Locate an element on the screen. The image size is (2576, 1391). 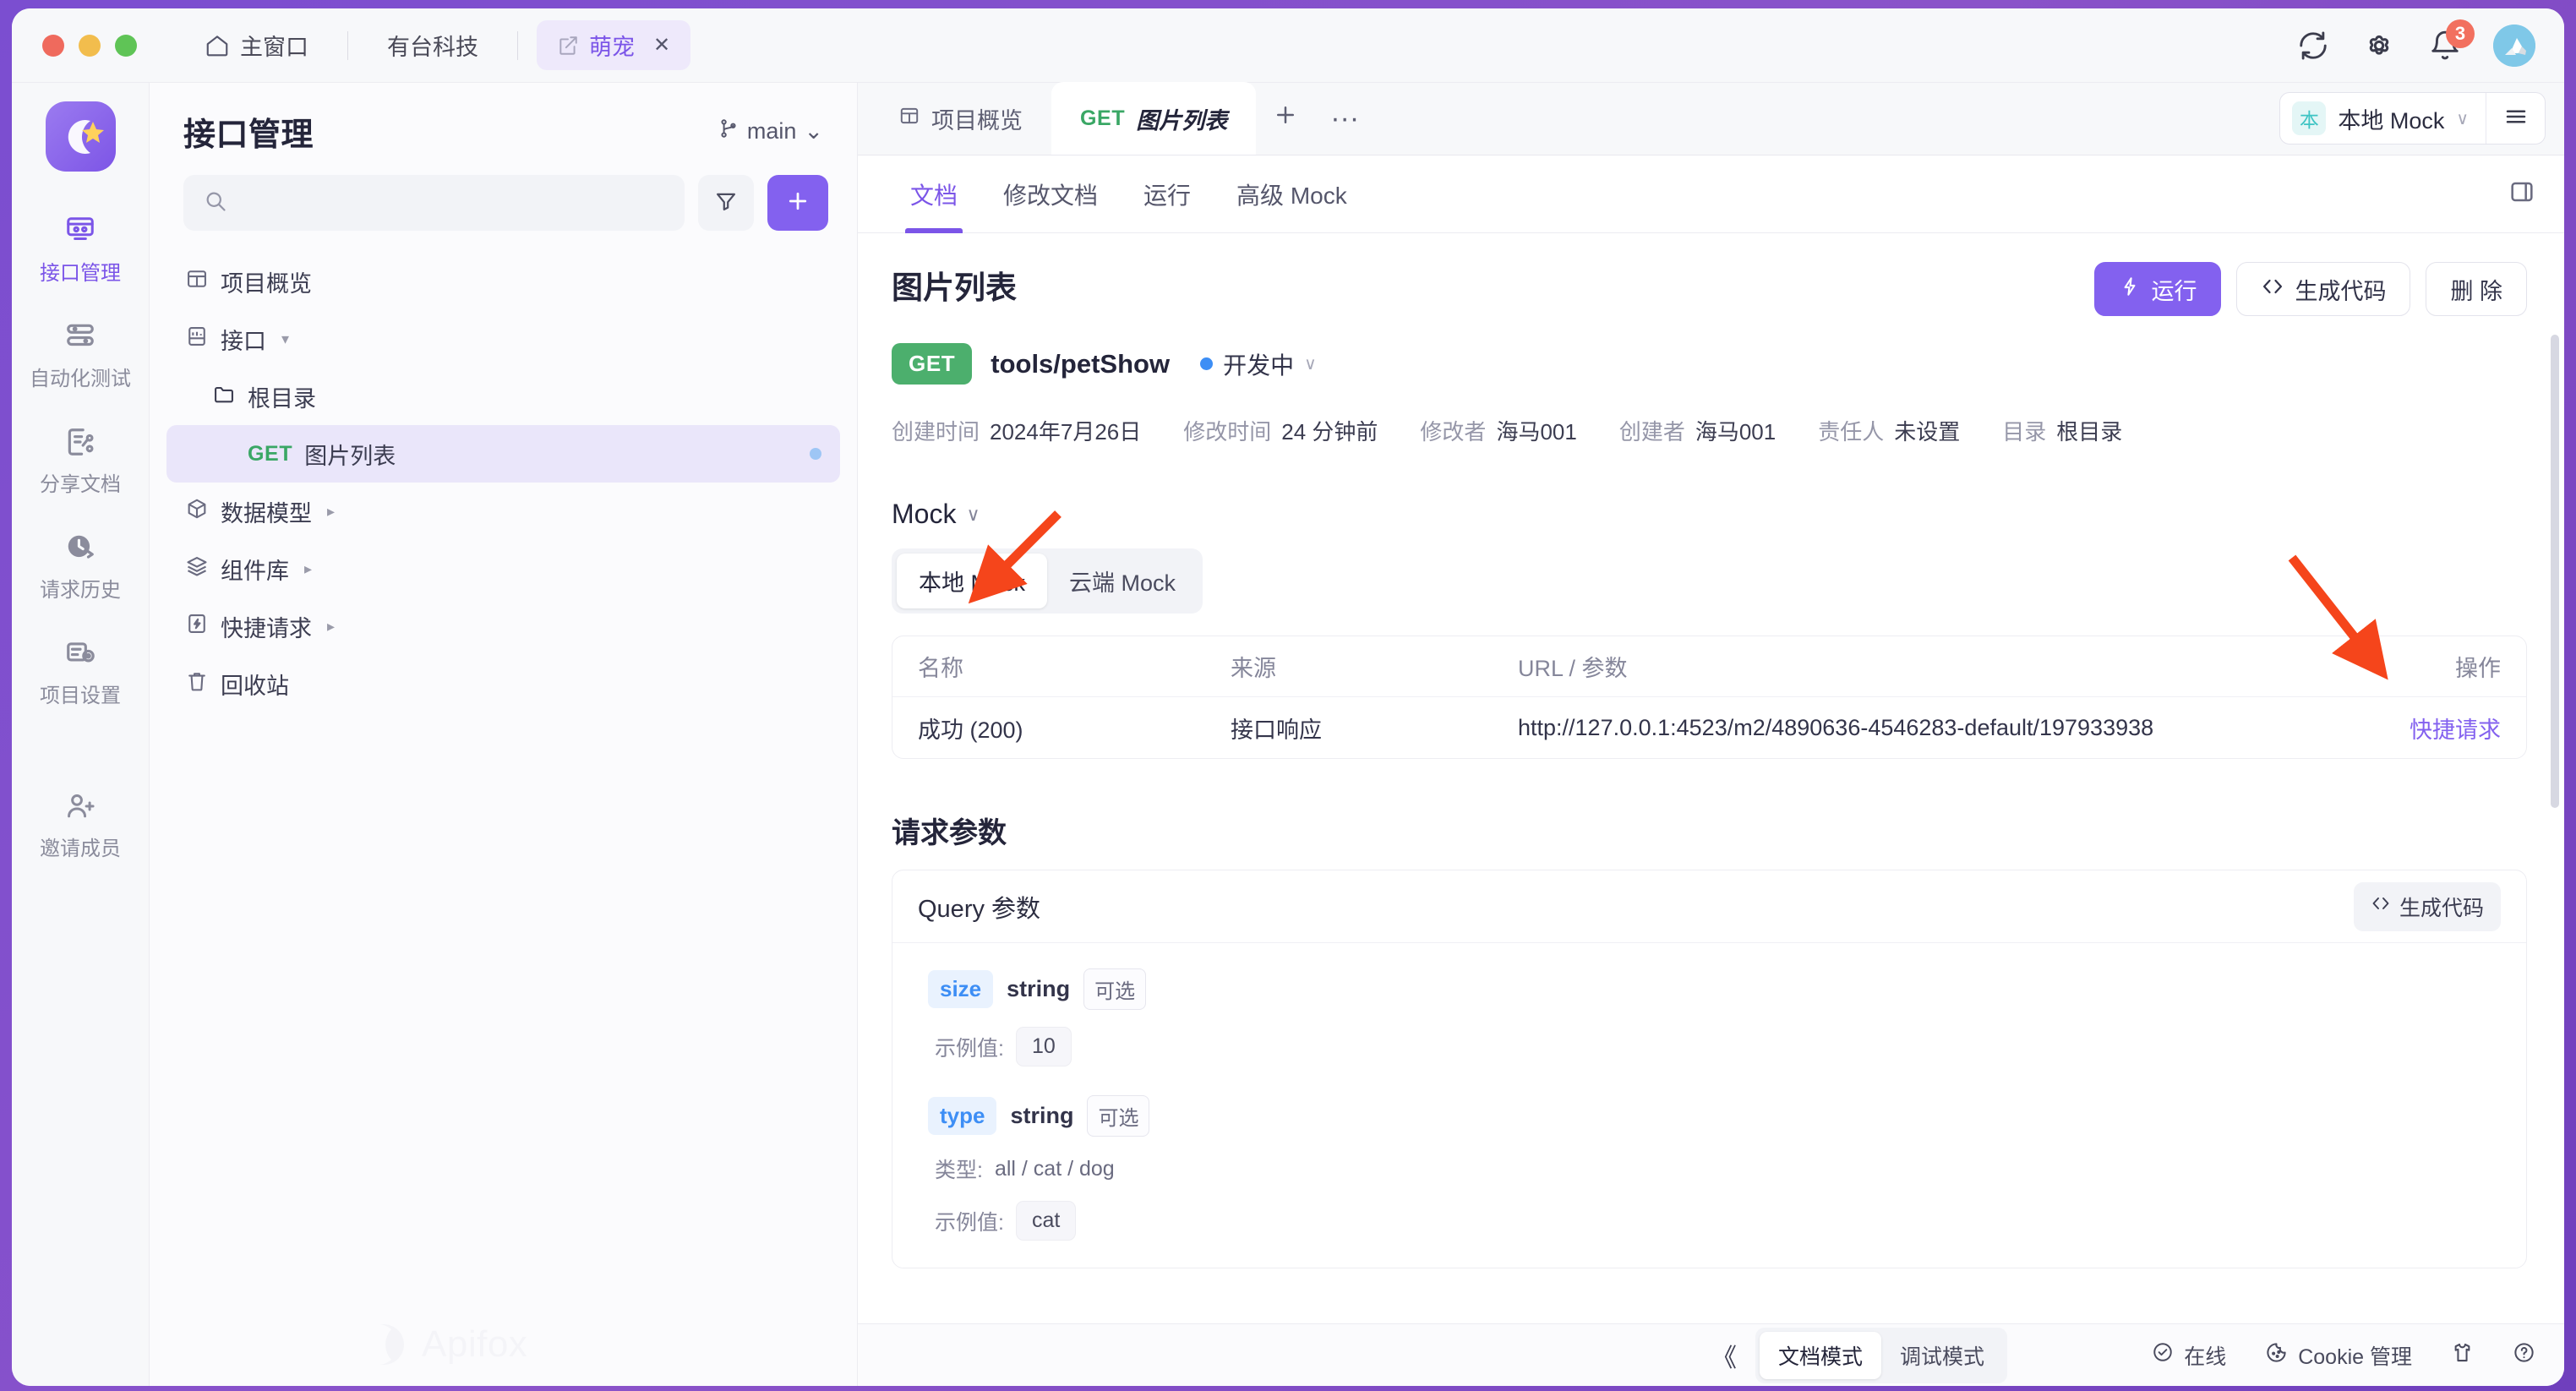
online-status: 在线 is located at coordinates (2189, 1355).